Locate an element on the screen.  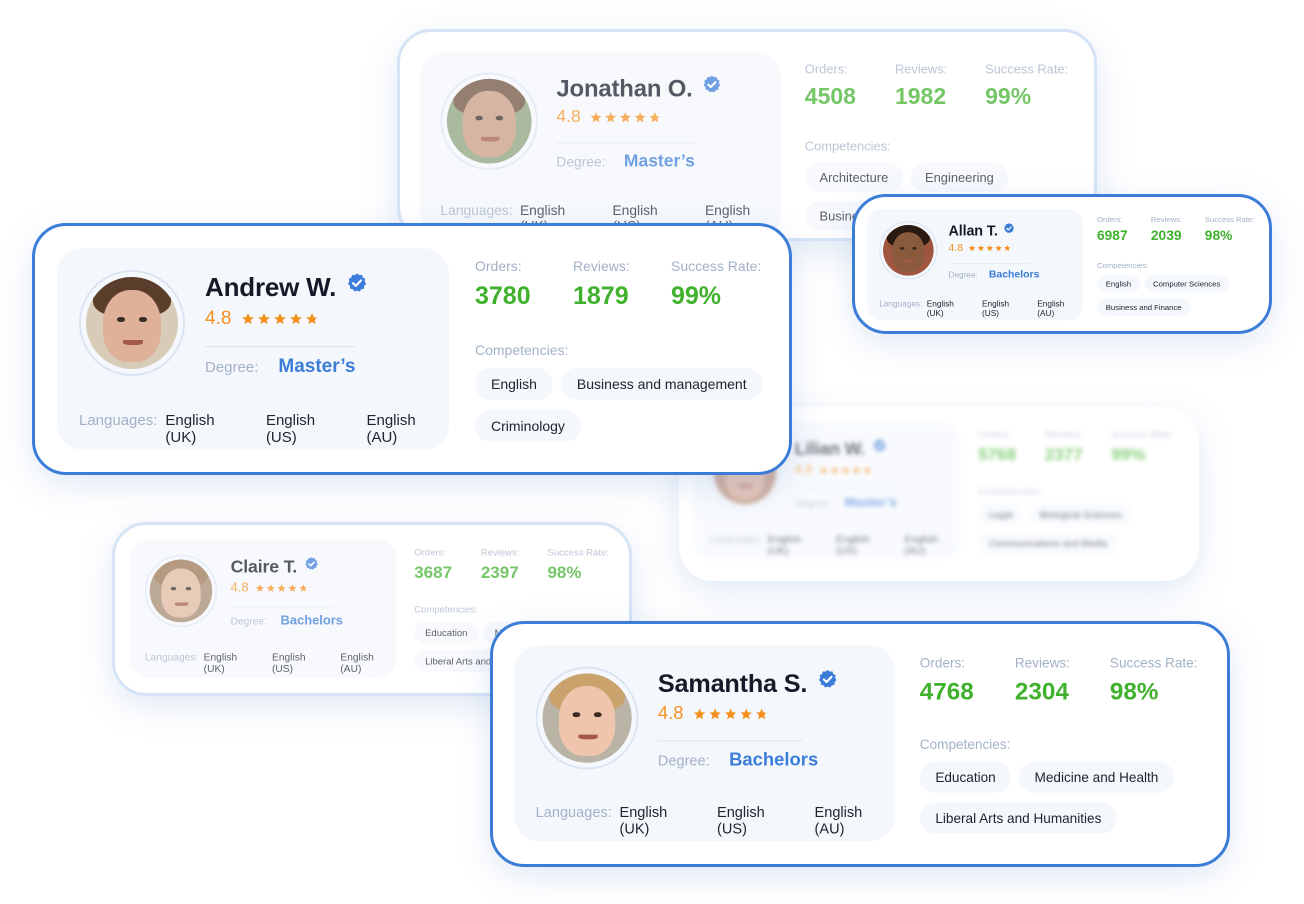
language-item: English (AU) is located at coordinates (1051, 308).